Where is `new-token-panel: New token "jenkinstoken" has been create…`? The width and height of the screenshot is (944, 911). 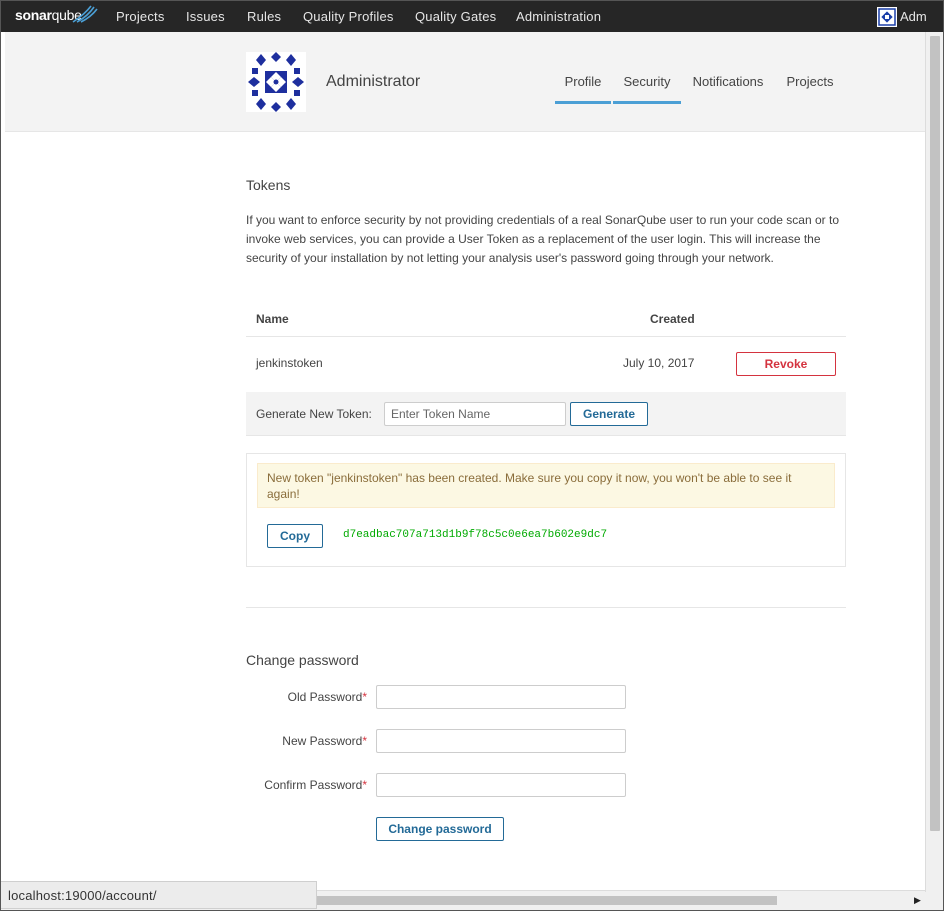 new-token-panel: New token "jenkinstoken" has been create… is located at coordinates (546, 510).